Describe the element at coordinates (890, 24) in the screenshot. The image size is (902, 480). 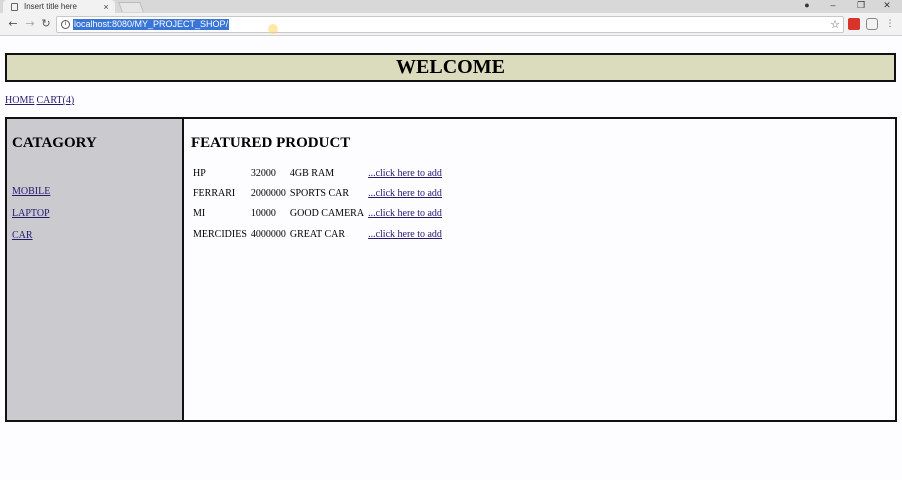
I see `menu-icon: ⋮` at that location.